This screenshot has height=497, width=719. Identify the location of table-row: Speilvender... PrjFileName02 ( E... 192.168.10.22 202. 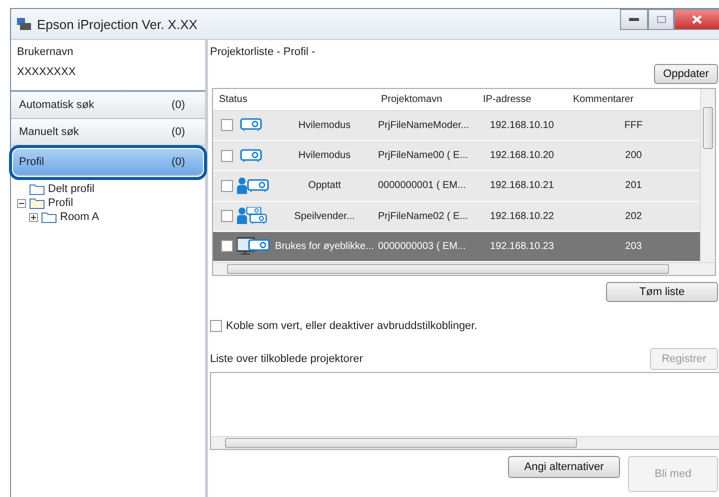
(456, 217).